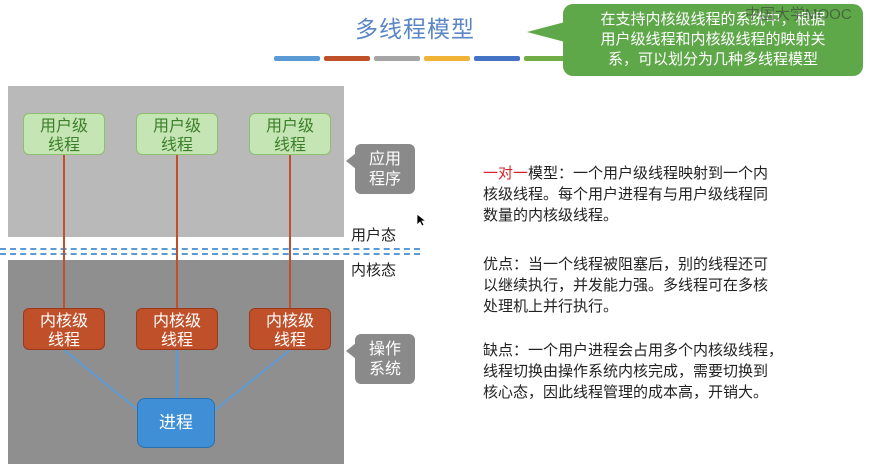 This screenshot has width=871, height=467. I want to click on kernel-thread-1-line1: 内核级, so click(63, 320).